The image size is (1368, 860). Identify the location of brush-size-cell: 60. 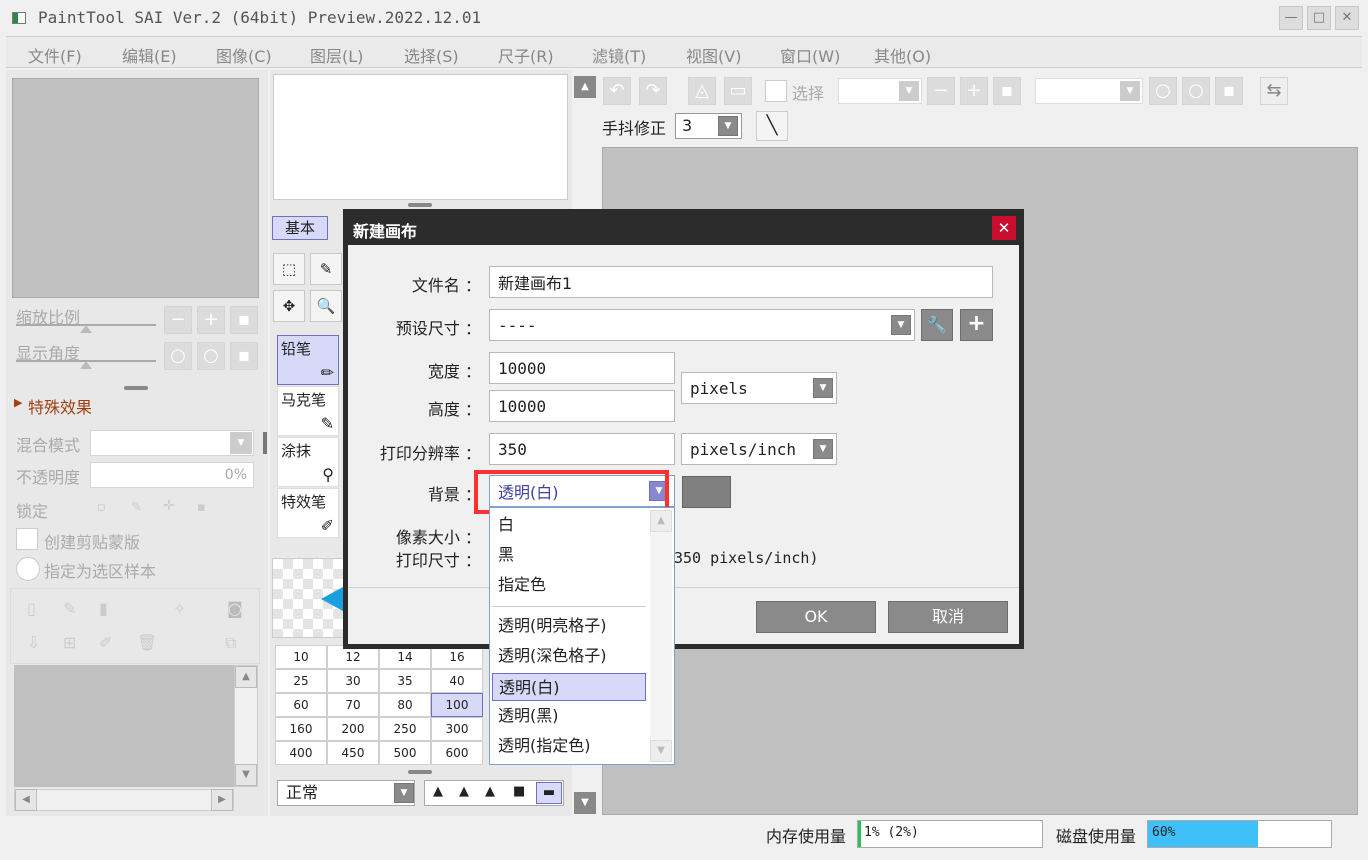
(301, 705).